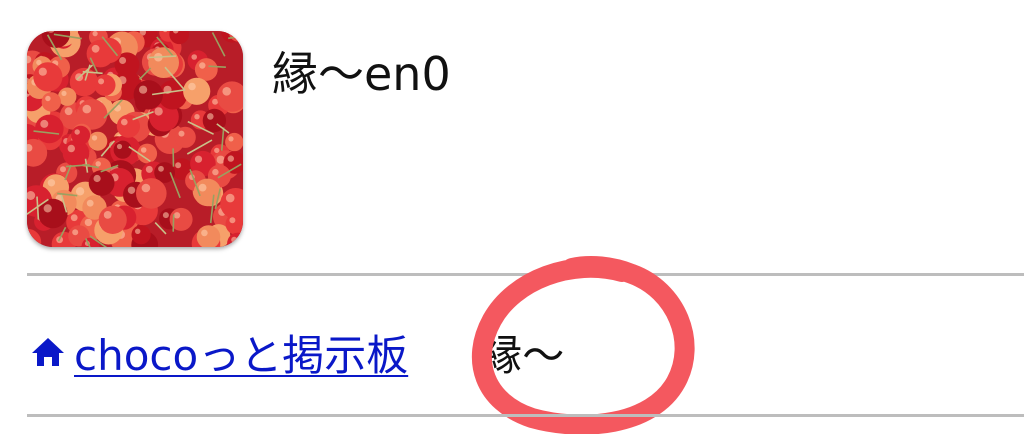  What do you see at coordinates (48, 352) in the screenshot?
I see `home-icon` at bounding box center [48, 352].